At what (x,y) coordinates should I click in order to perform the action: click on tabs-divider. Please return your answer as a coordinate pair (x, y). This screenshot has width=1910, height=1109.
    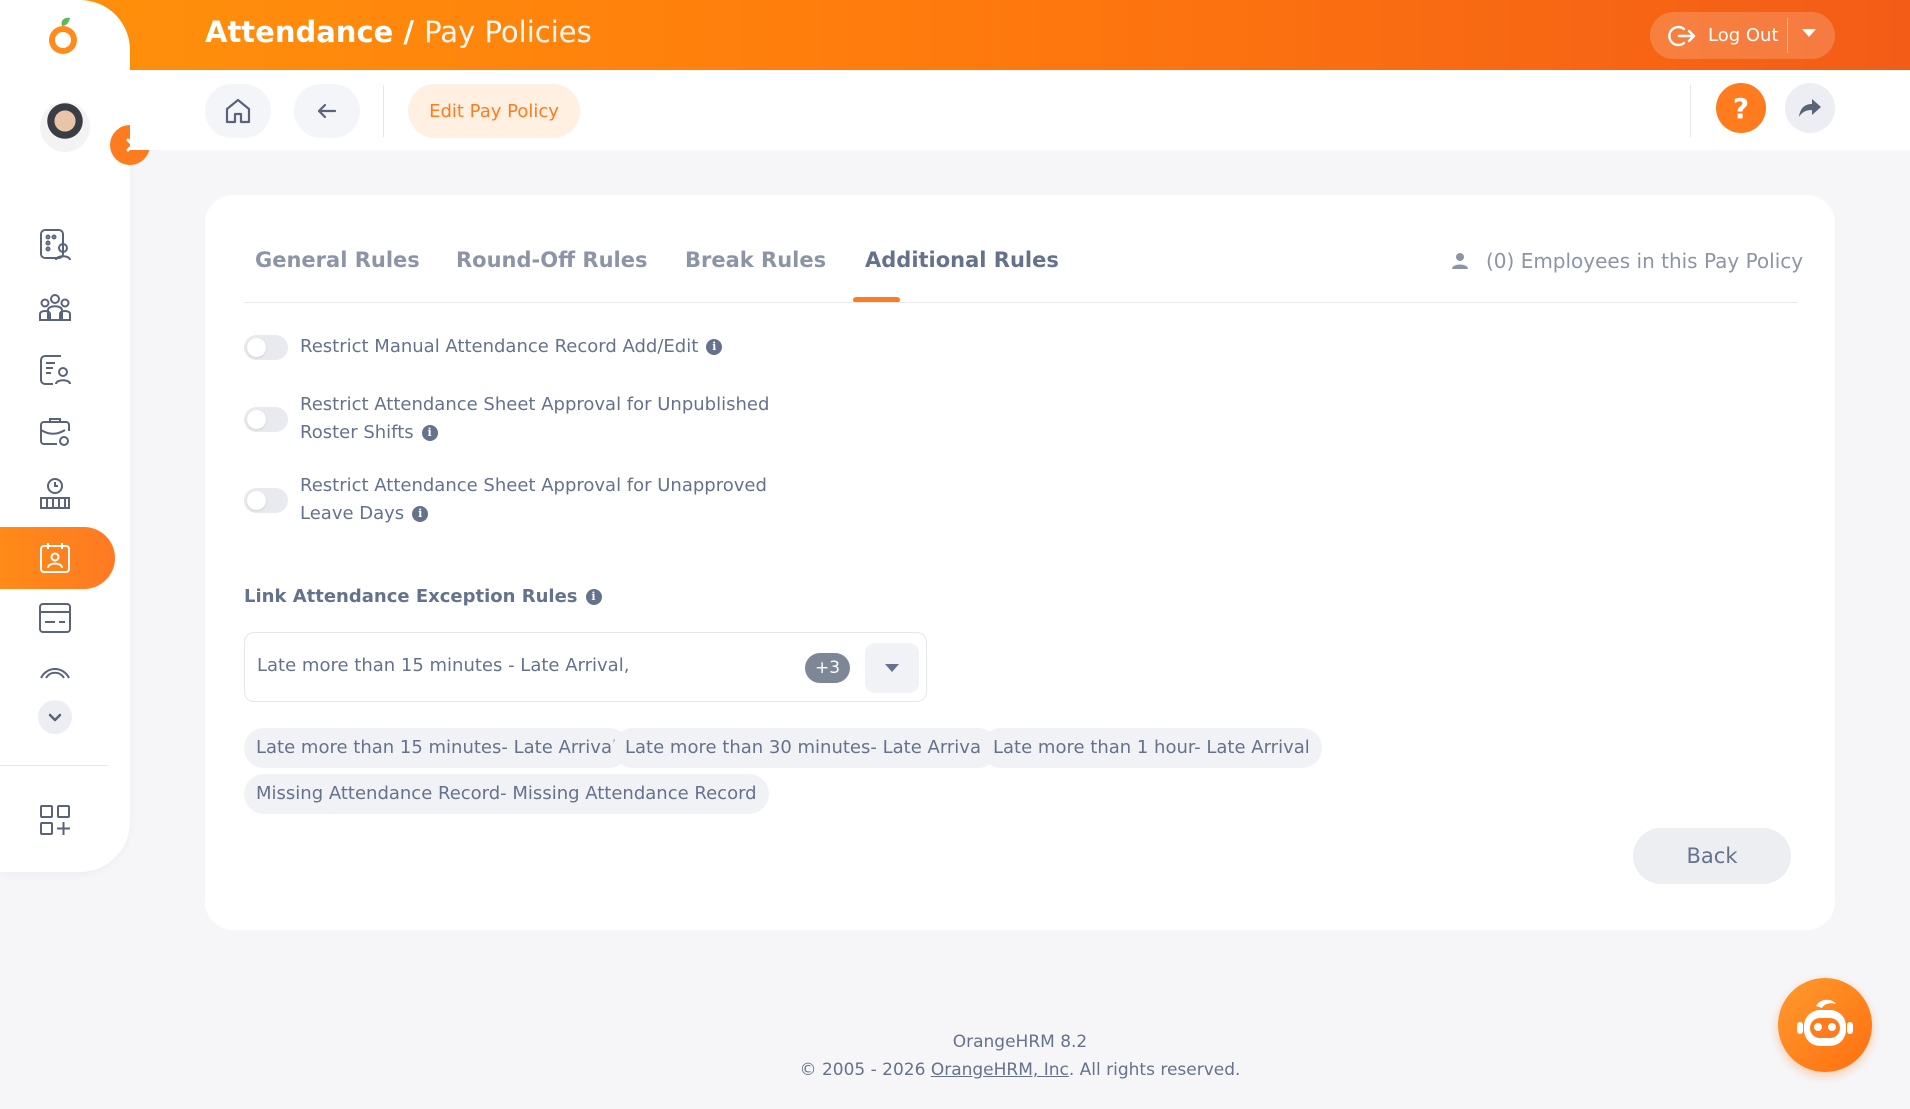
    Looking at the image, I should click on (1020, 302).